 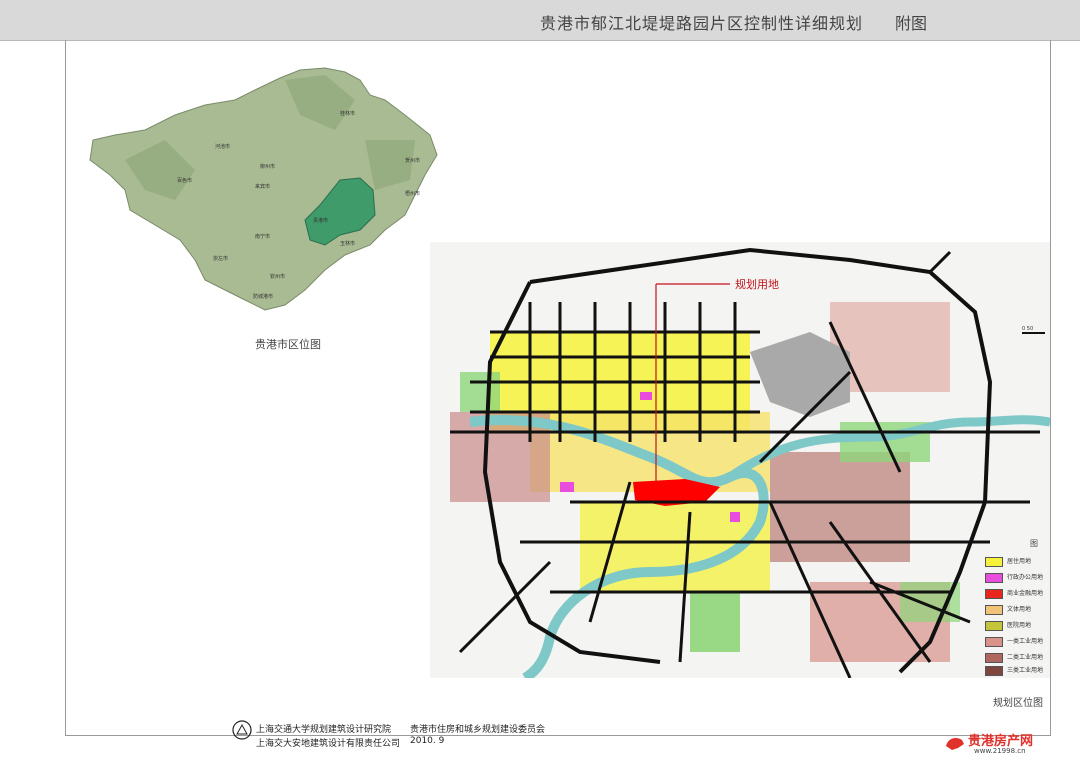 I want to click on page-title: 贵港市郁江北堤堤路园片区控制性详细规划, so click(x=702, y=23).